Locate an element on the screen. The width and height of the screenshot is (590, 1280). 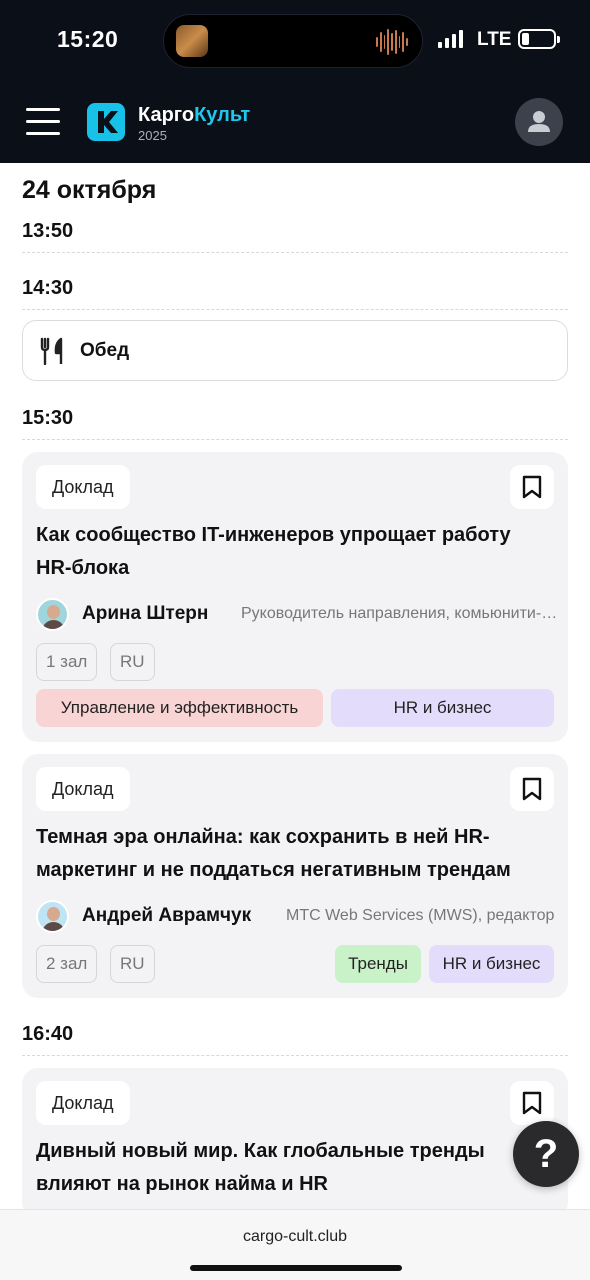
brand-name: КаргоКульт is located at coordinates (194, 115).